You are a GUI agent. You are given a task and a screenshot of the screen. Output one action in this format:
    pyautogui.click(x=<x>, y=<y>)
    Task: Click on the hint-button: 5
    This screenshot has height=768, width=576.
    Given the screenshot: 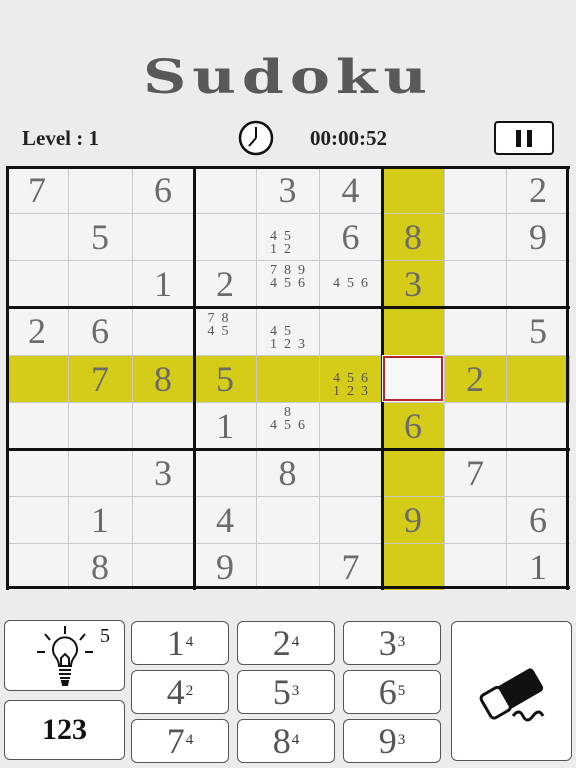 What is the action you would take?
    pyautogui.click(x=64, y=655)
    